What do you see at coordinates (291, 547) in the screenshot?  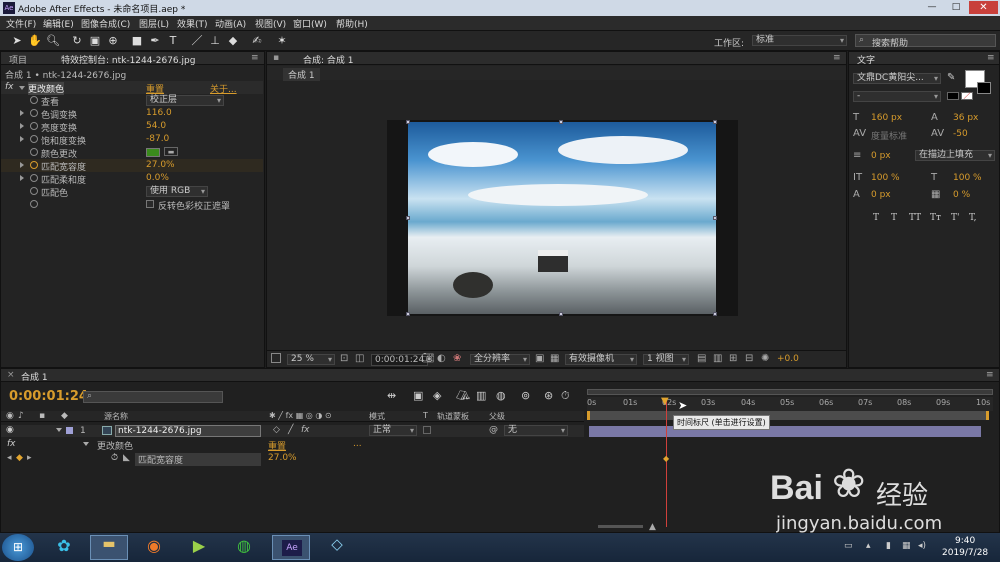 I see `after-effects-taskbar-button: Ae` at bounding box center [291, 547].